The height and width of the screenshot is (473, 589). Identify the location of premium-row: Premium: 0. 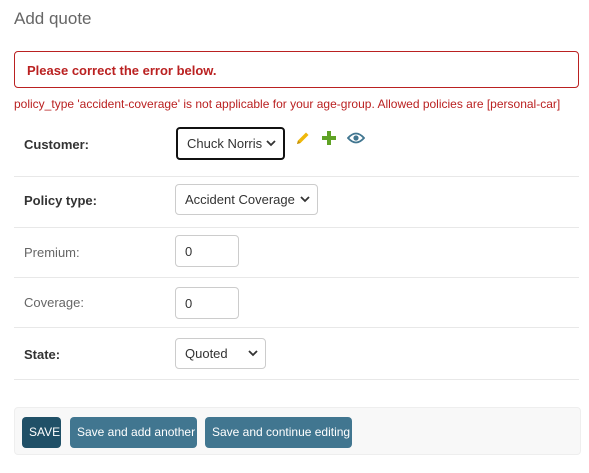
(296, 253).